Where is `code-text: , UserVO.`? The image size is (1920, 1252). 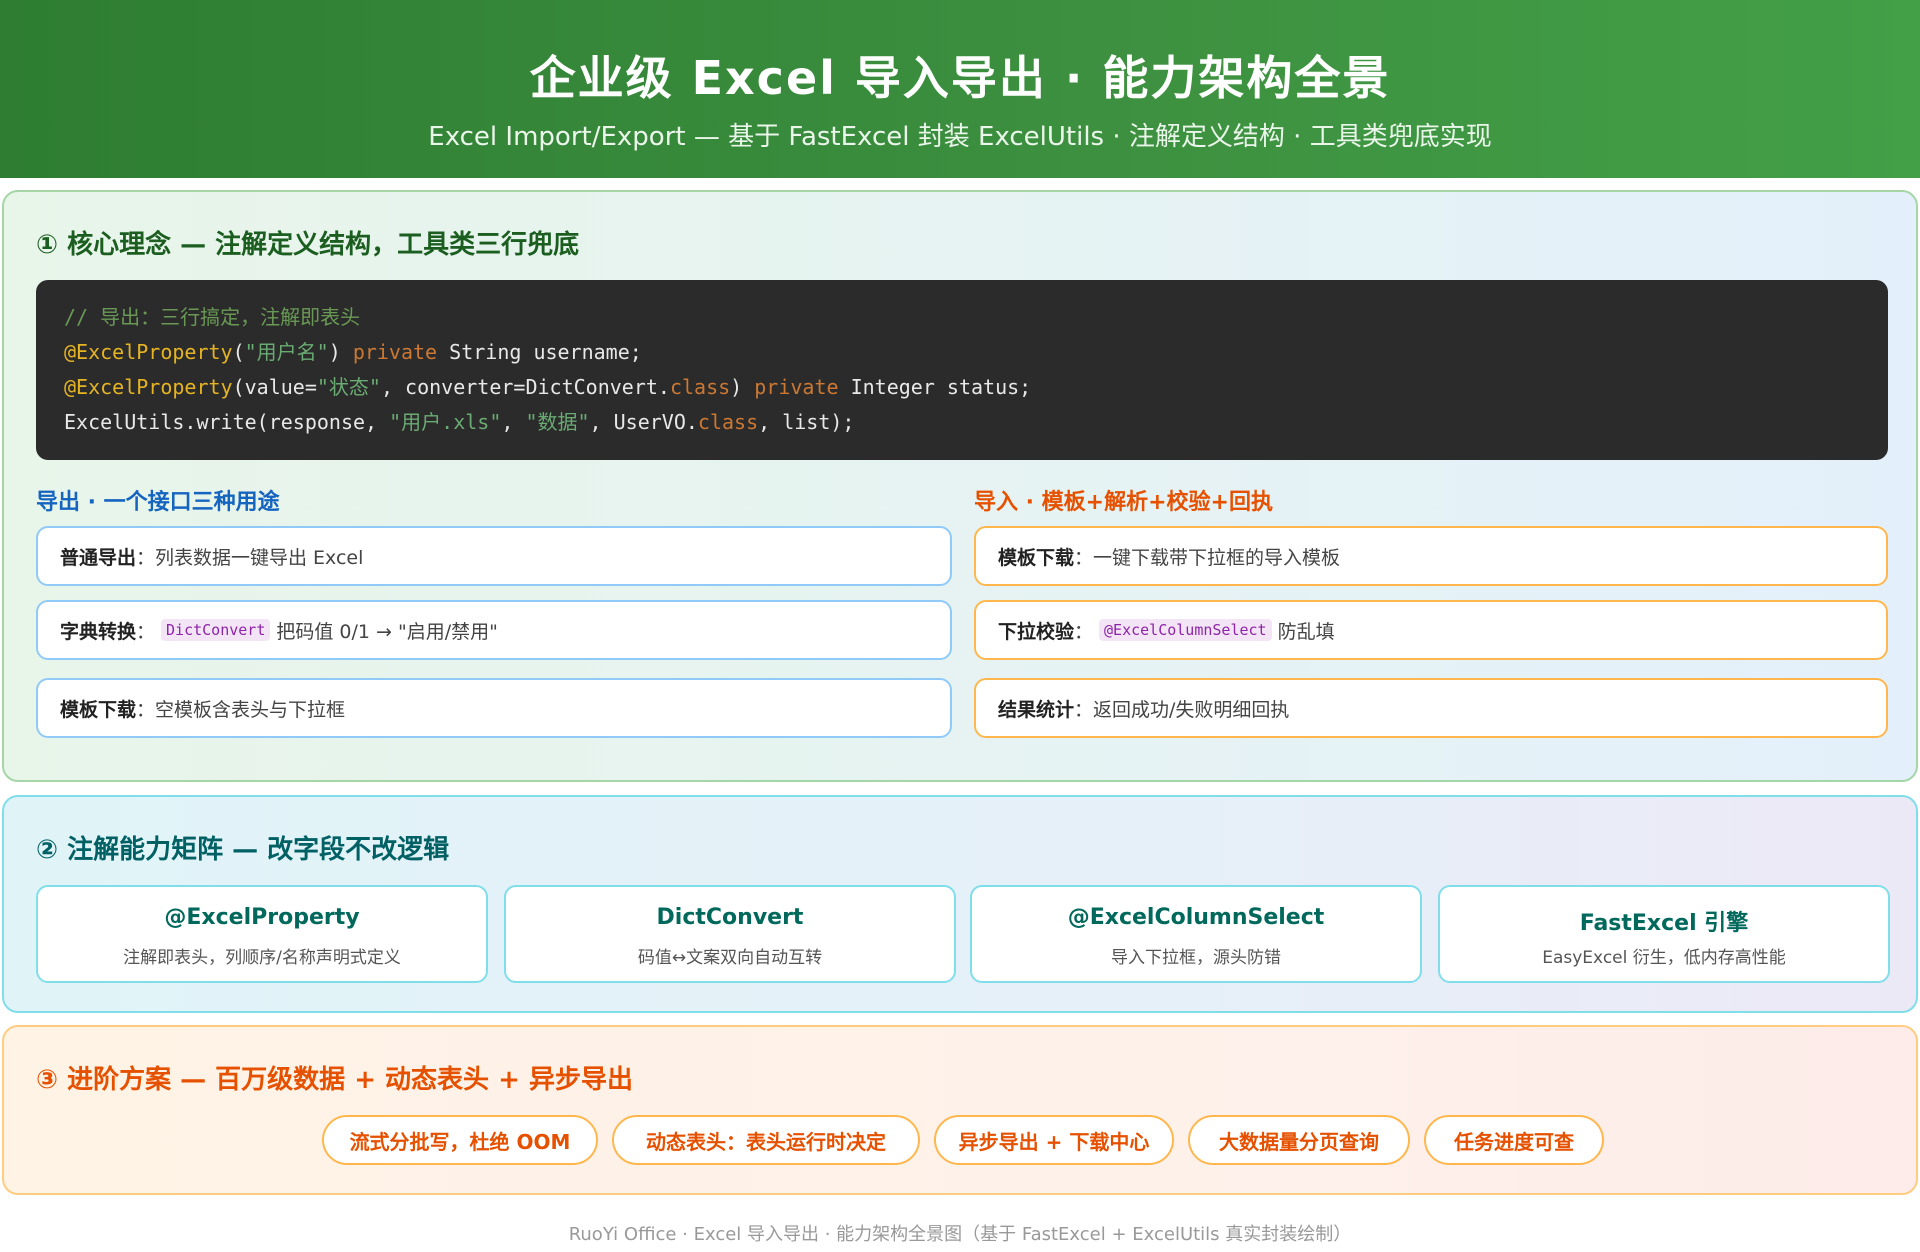 code-text: , UserVO. is located at coordinates (643, 422).